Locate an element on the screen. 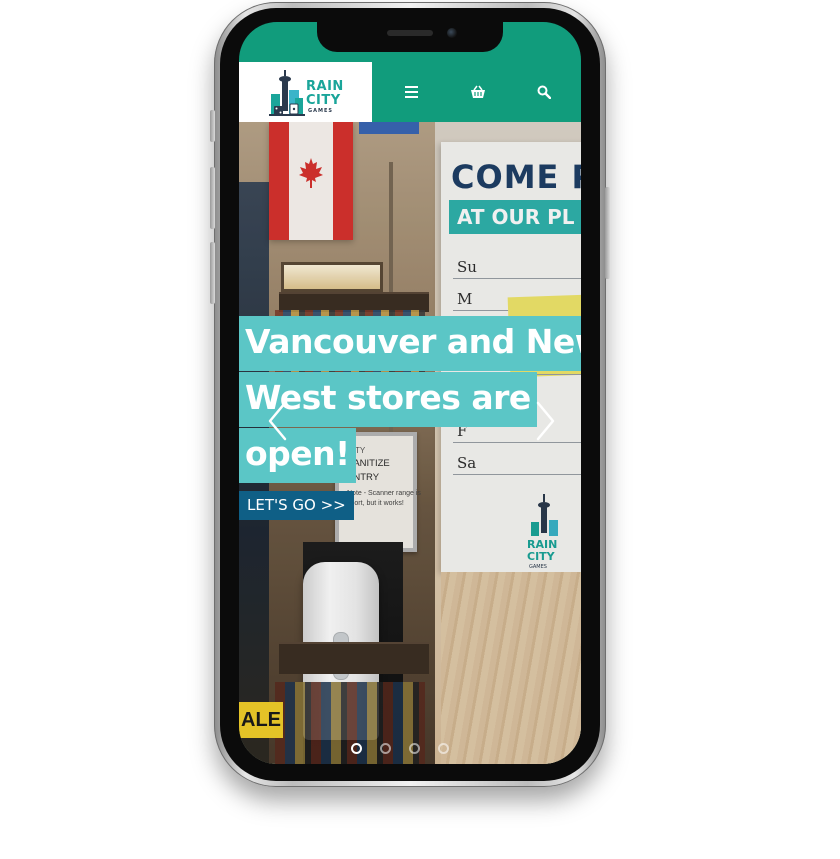  phone-notch is located at coordinates (410, 37).